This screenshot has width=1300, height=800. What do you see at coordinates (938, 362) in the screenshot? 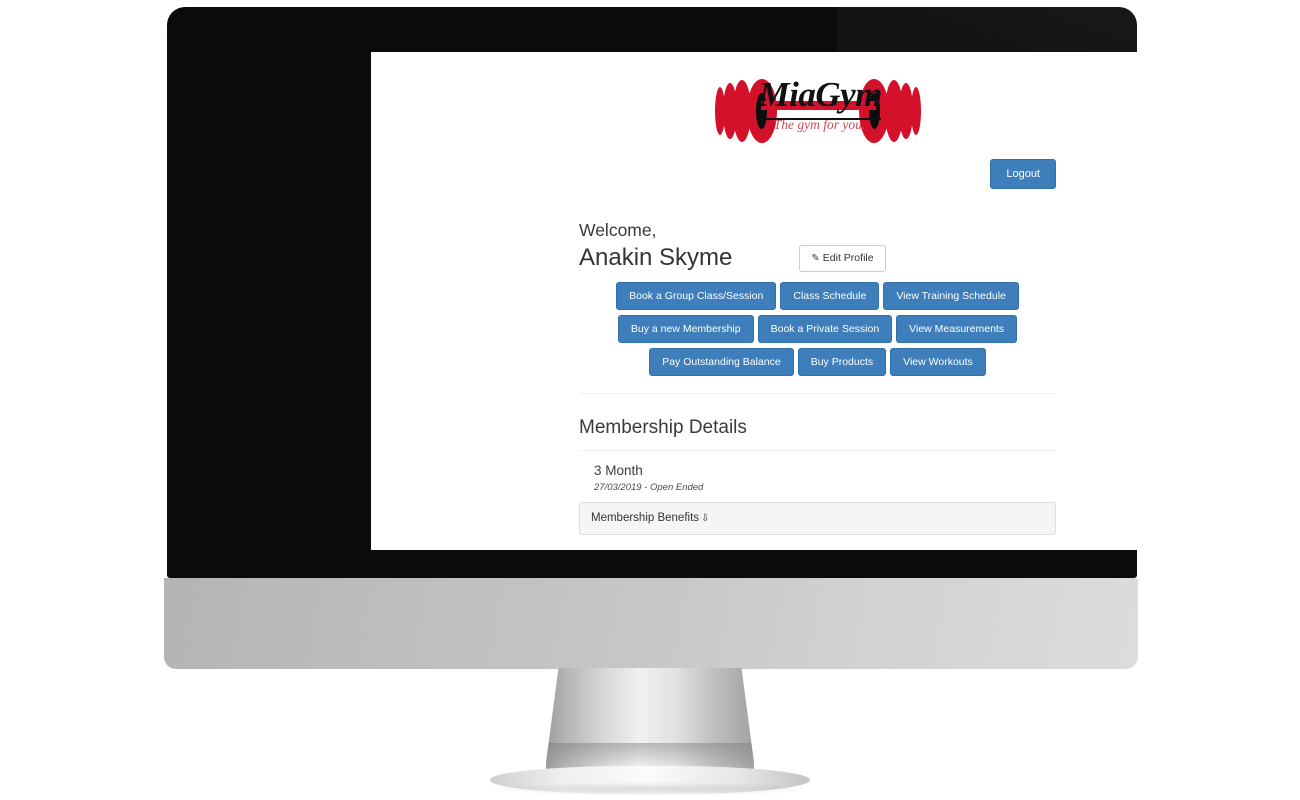
I see `view-workouts-button: View Workouts` at bounding box center [938, 362].